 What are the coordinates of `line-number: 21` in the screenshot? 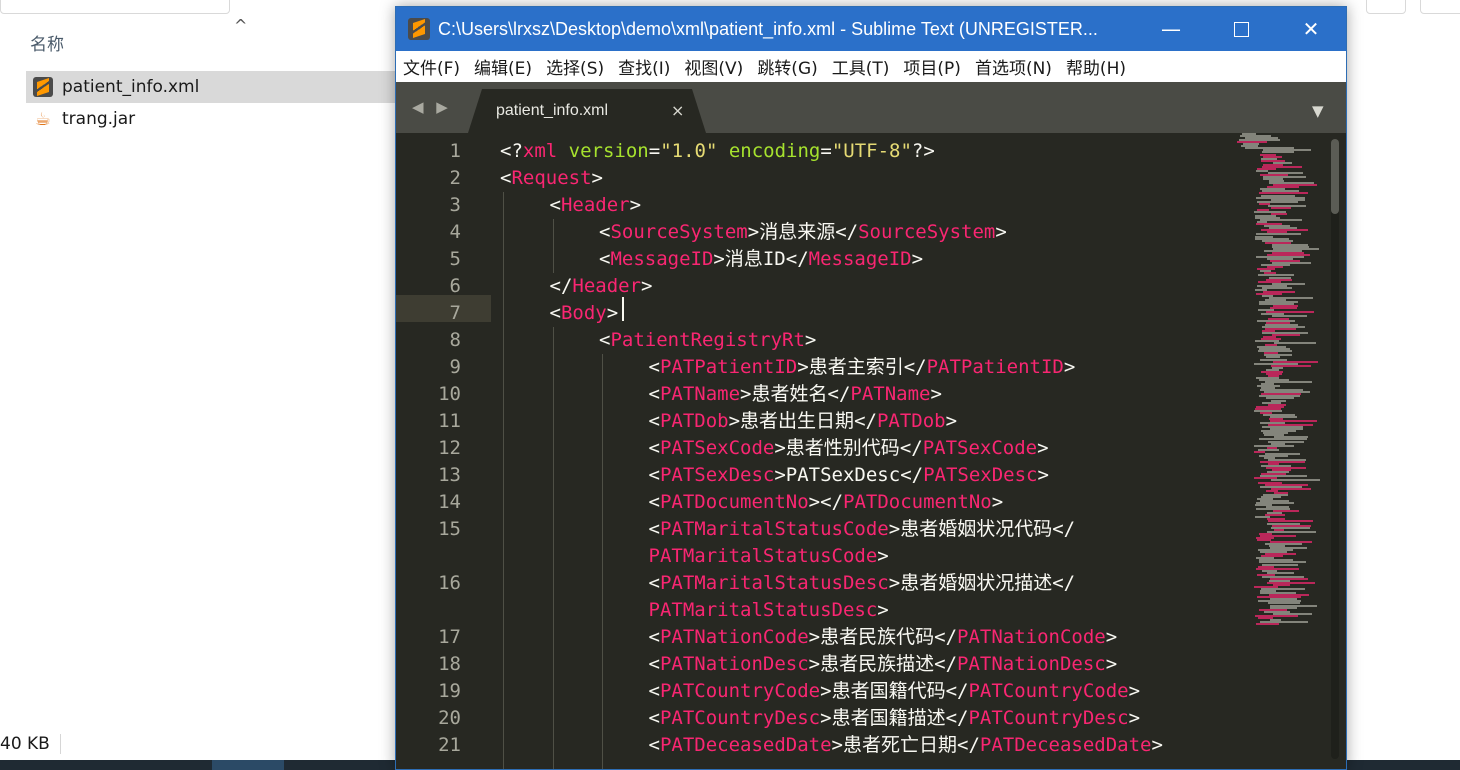 It's located at (449, 745).